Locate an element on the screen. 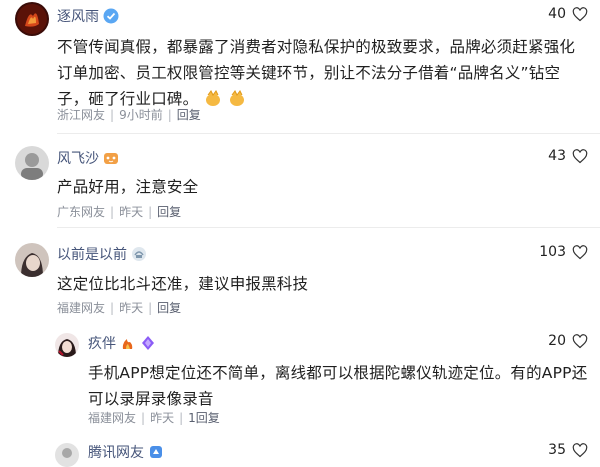 This screenshot has height=467, width=600. username: 逐风雨 is located at coordinates (88, 16).